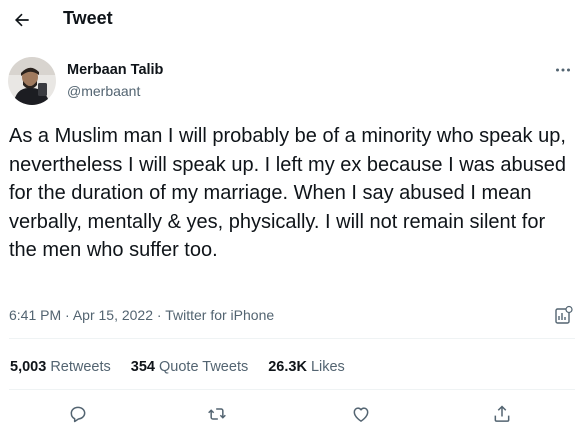 The width and height of the screenshot is (584, 429). Describe the element at coordinates (142, 367) in the screenshot. I see `quotes-count: 354` at that location.